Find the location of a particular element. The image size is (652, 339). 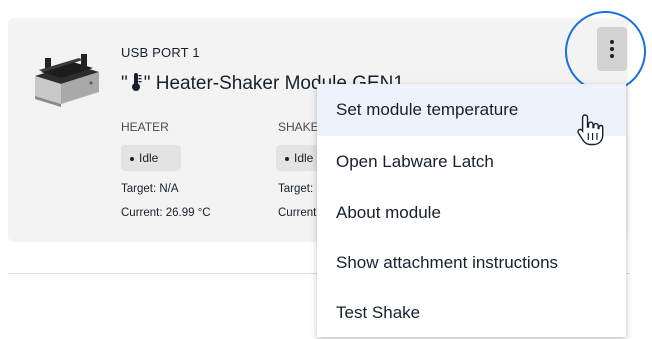

heater-label: HEATER is located at coordinates (145, 127).